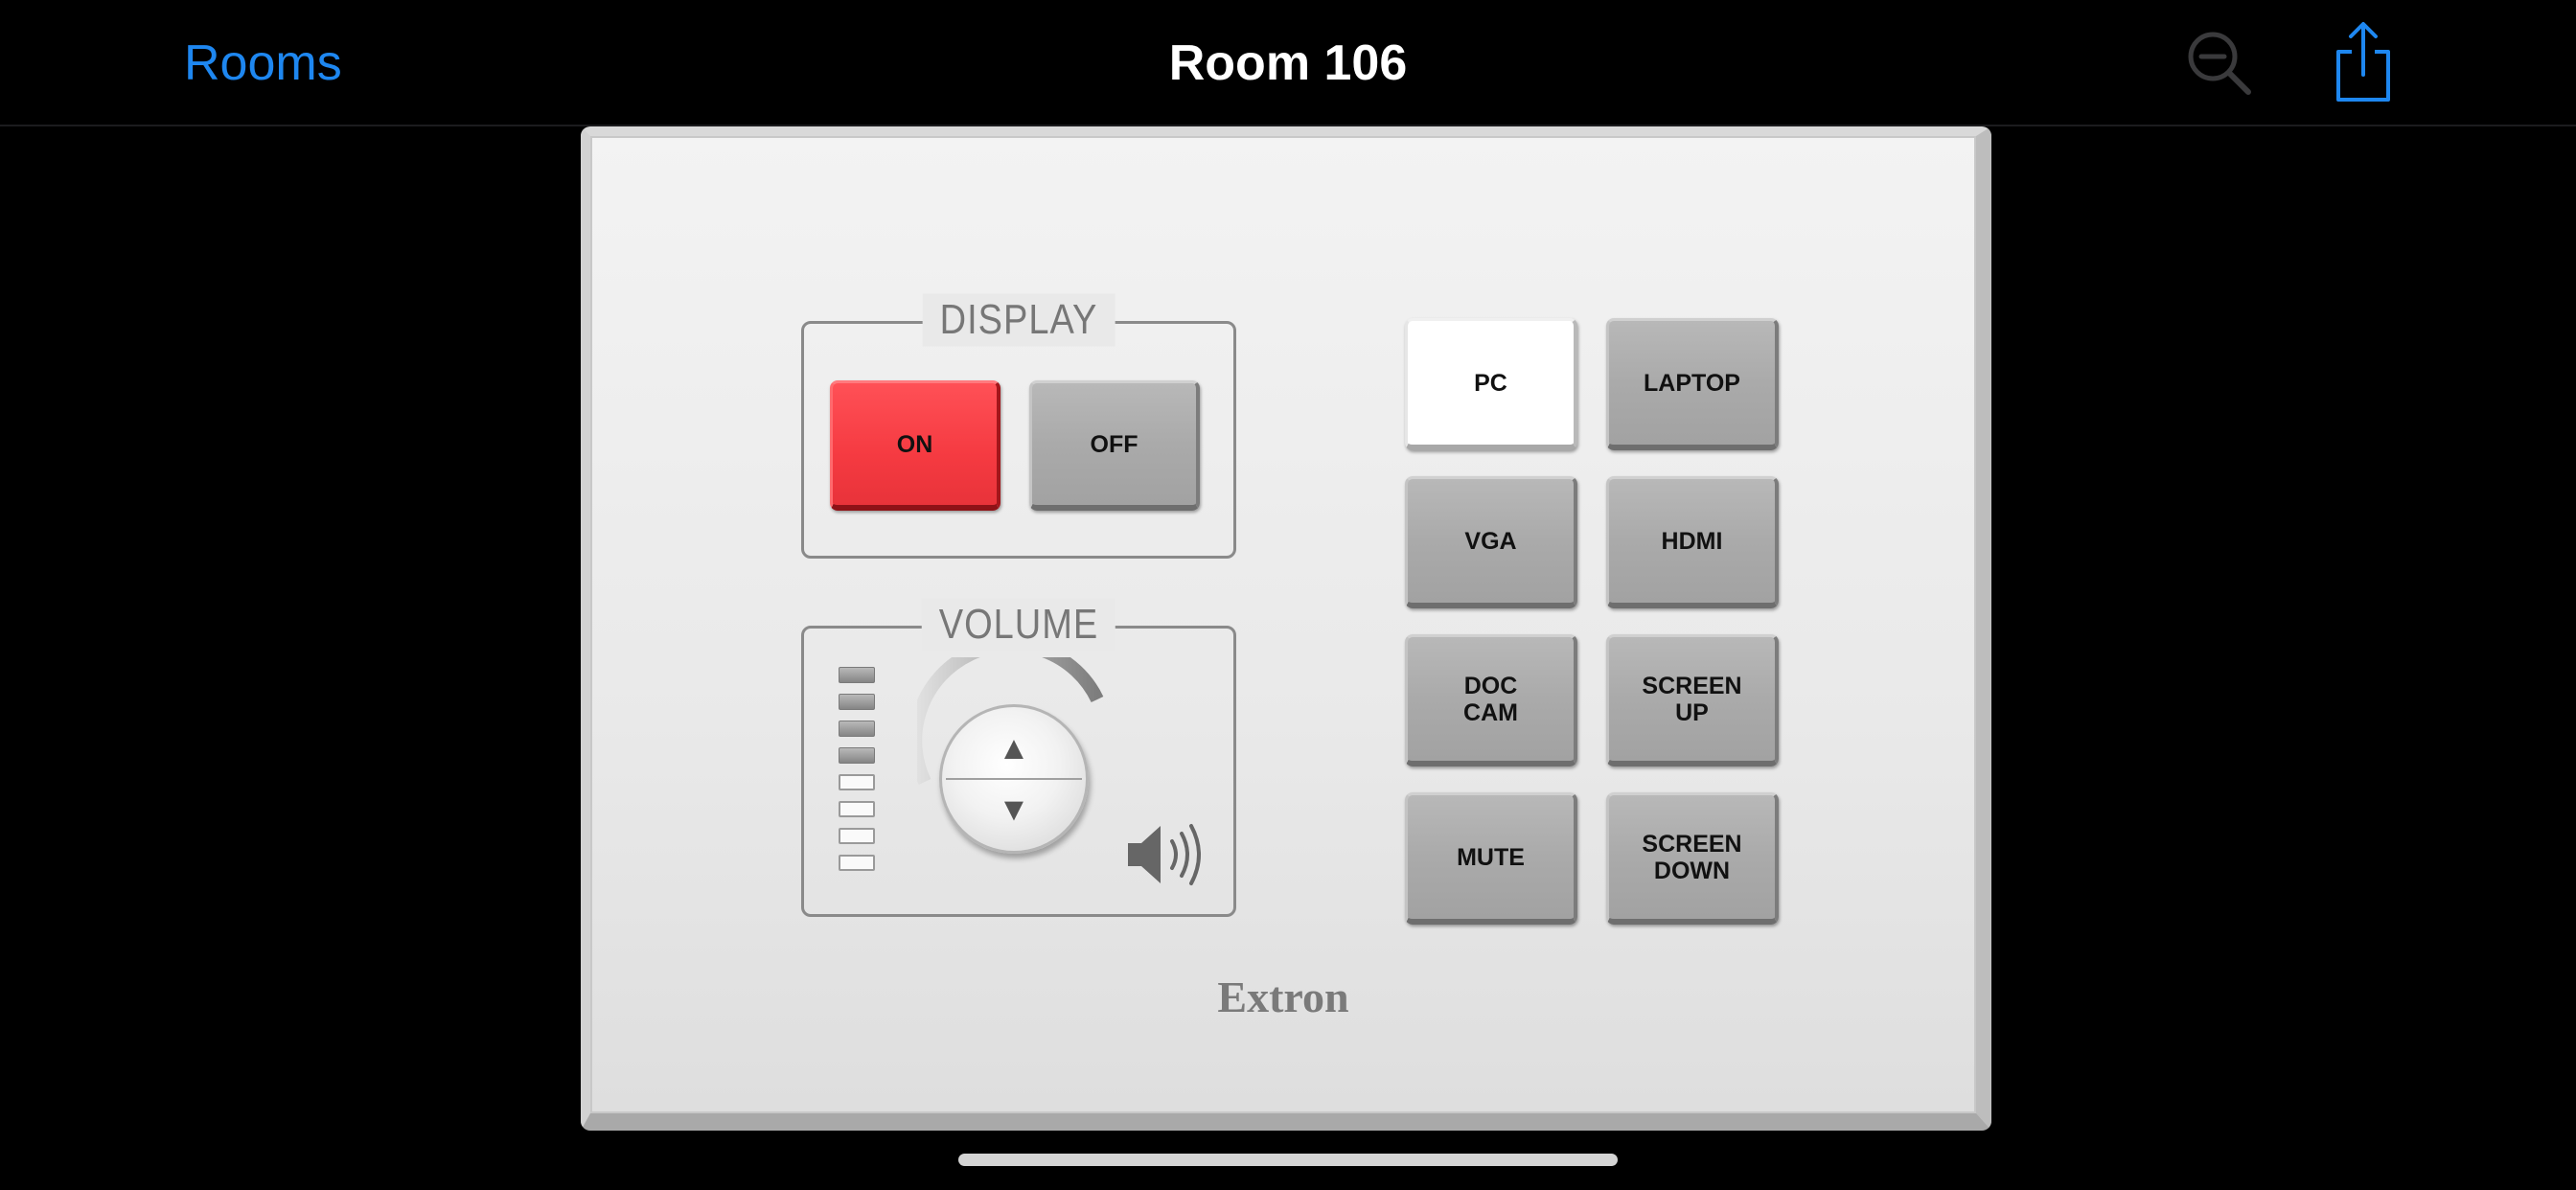 Image resolution: width=2576 pixels, height=1190 pixels. What do you see at coordinates (1491, 858) in the screenshot?
I see `mute-button: MUTE` at bounding box center [1491, 858].